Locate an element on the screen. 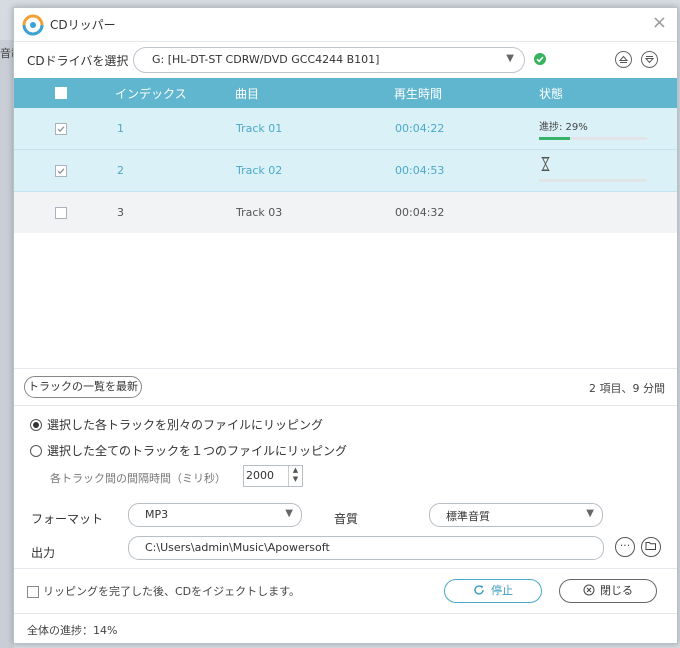  drive-label: CDドライバを選択 is located at coordinates (78, 61).